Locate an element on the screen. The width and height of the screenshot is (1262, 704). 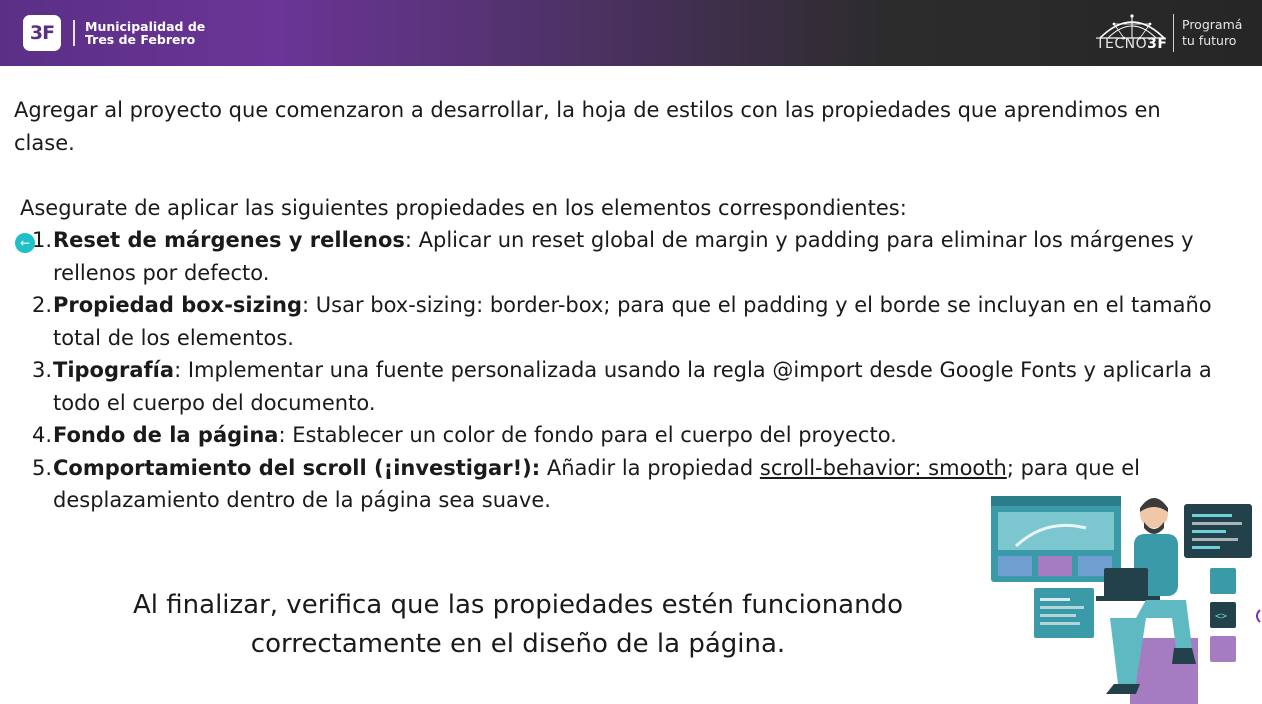
slogan-line2: tu futuro is located at coordinates (1209, 40).